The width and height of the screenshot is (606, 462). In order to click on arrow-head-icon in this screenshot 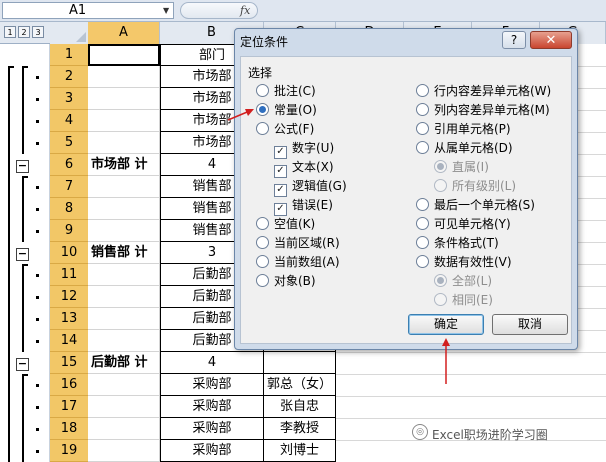, I will do `click(446, 342)`.